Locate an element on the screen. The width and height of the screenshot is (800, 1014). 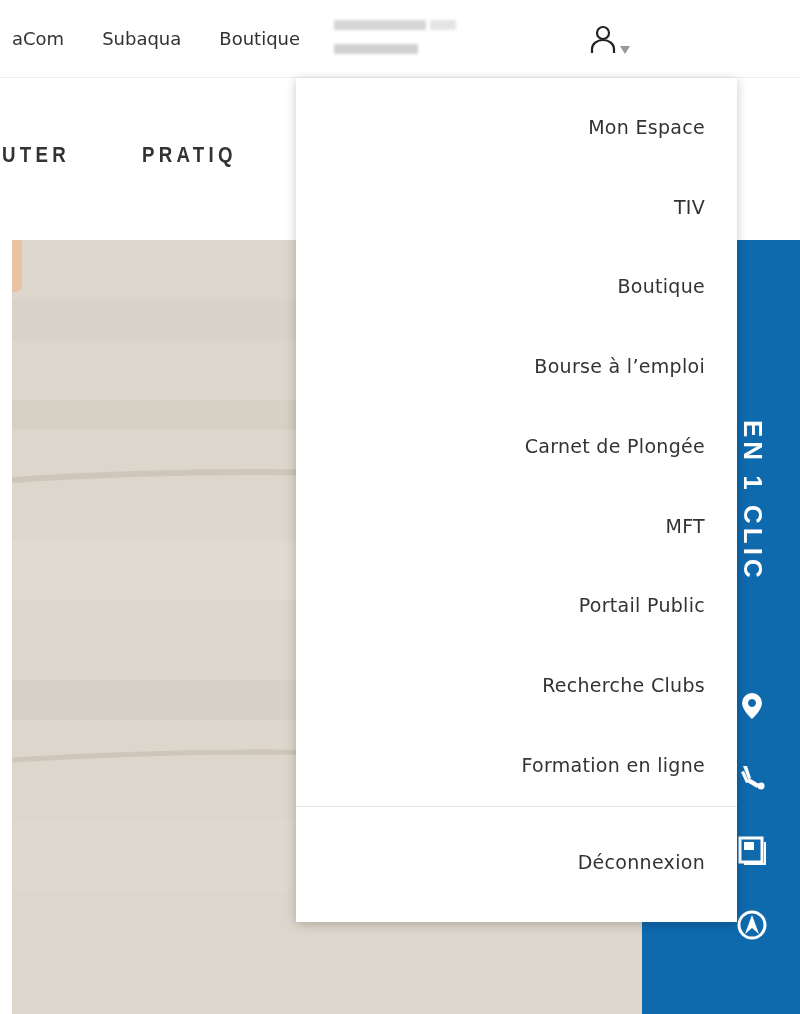
menu-item: MFT is located at coordinates (685, 545).